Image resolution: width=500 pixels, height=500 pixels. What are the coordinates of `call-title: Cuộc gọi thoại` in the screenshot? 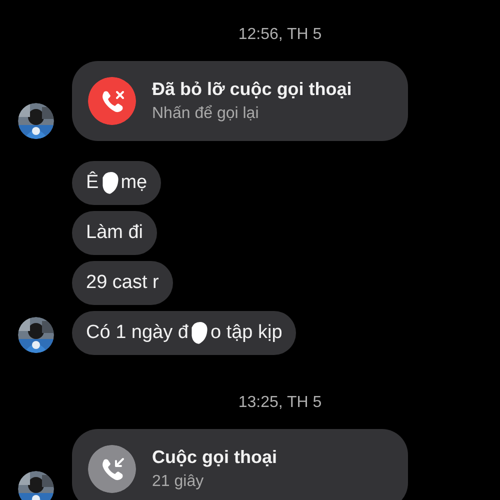 It's located at (214, 457).